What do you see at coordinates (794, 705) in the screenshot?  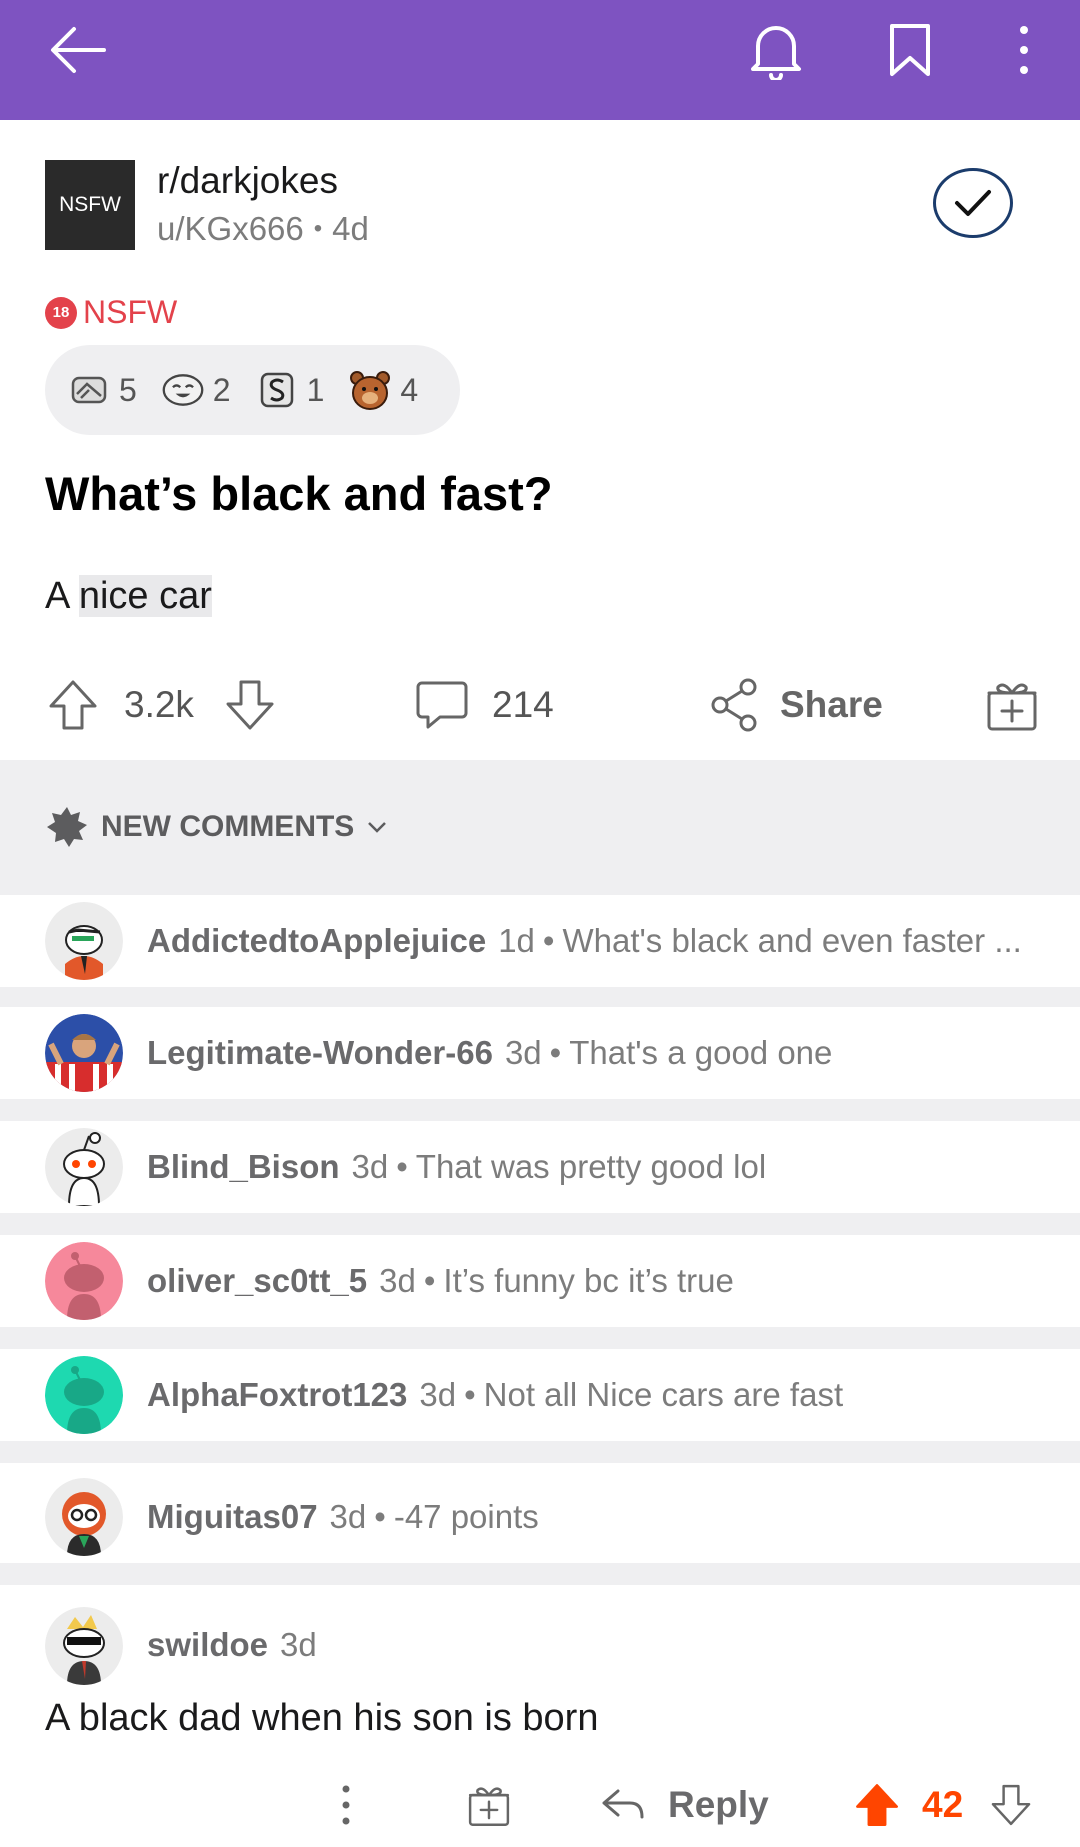 I see `share-button: Share` at bounding box center [794, 705].